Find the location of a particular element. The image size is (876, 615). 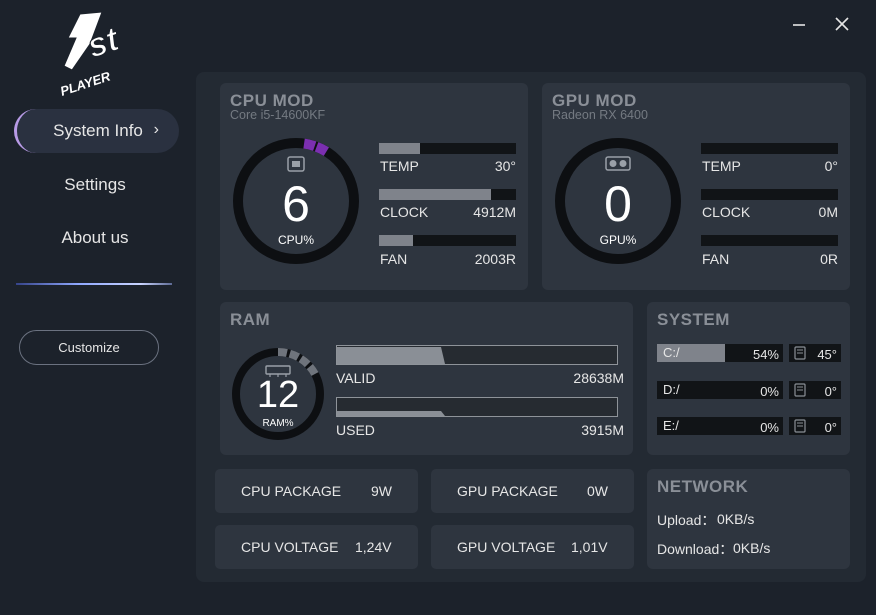

drive-usage-bar: E:/ 0% is located at coordinates (720, 426).